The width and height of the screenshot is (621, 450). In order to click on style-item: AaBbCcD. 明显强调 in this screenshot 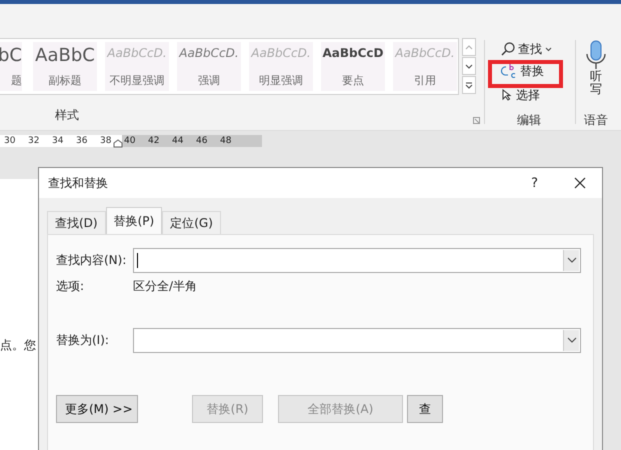, I will do `click(281, 66)`.